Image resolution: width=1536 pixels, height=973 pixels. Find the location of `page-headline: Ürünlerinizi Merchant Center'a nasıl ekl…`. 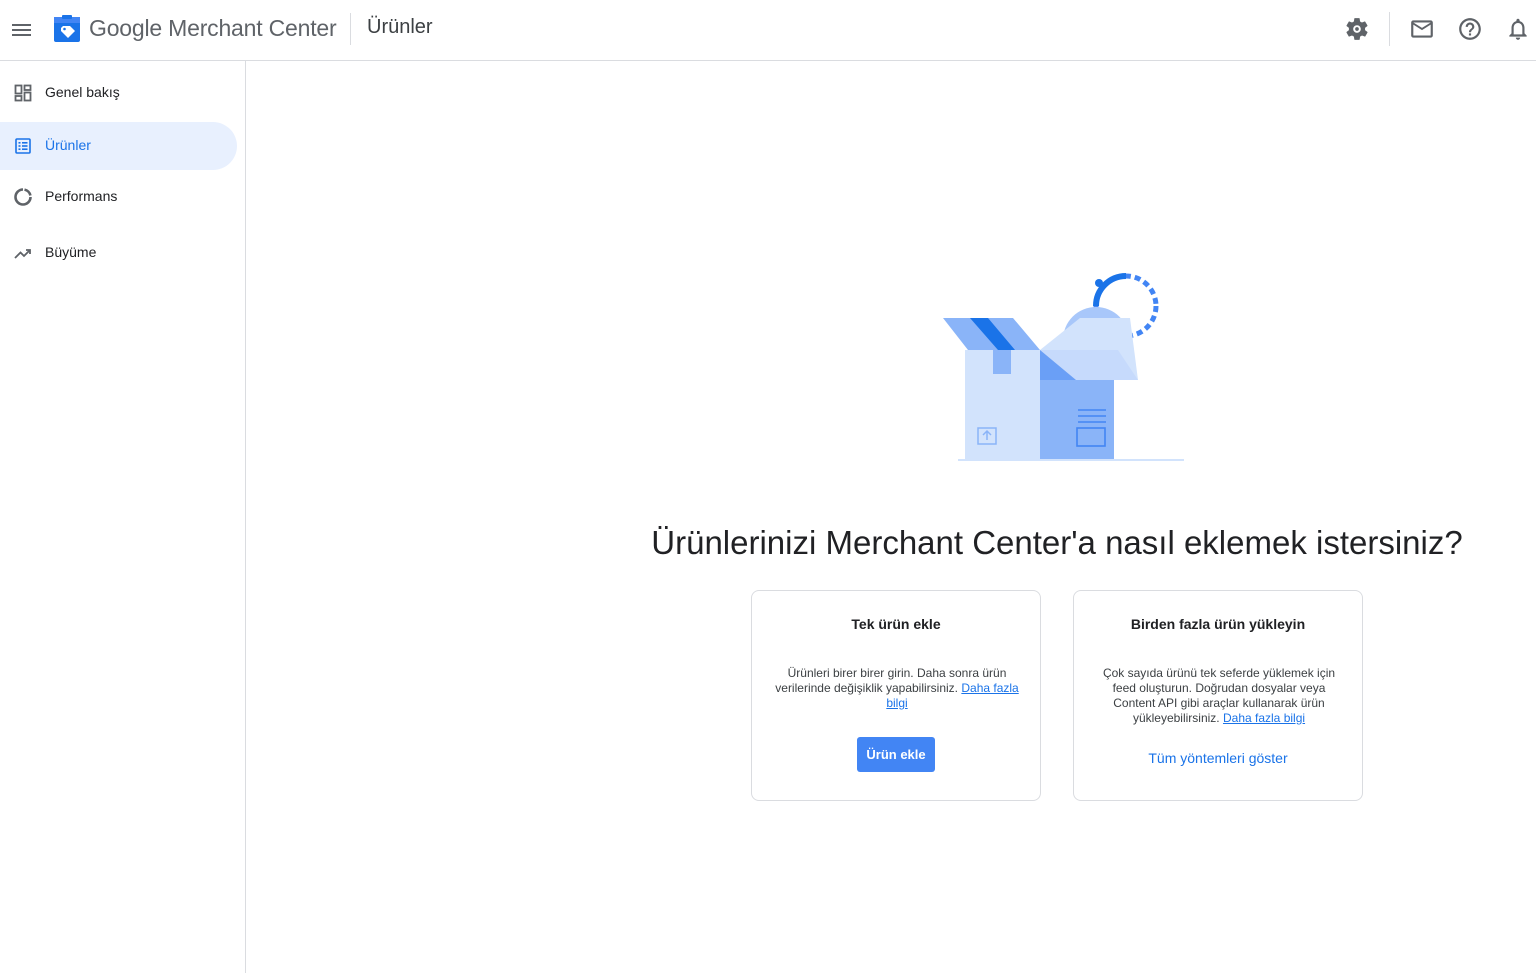

page-headline: Ürünlerinizi Merchant Center'a nasıl ekl… is located at coordinates (1057, 542).